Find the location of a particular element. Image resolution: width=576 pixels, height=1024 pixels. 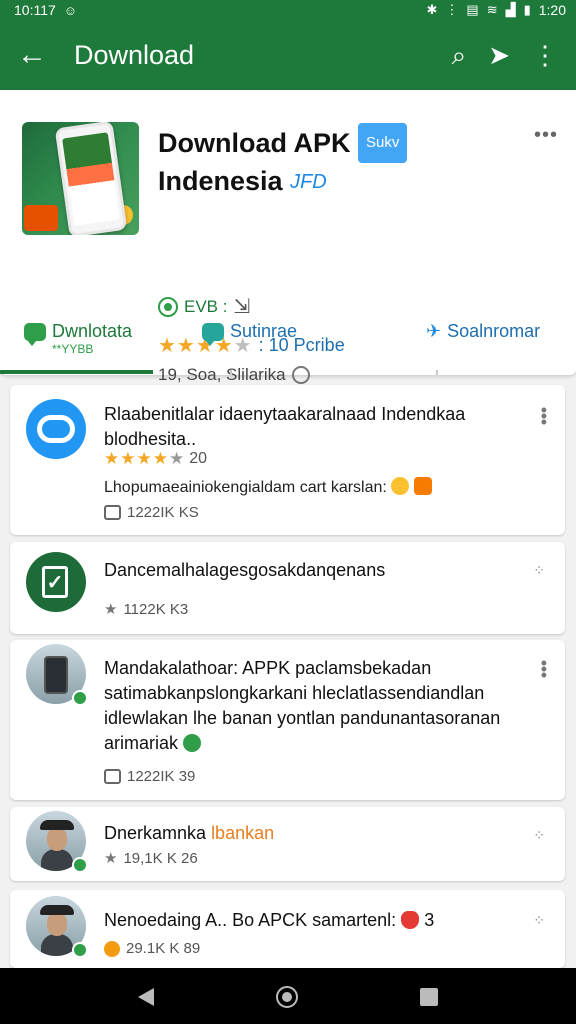

like-row: 1222IK 39 is located at coordinates (149, 776).